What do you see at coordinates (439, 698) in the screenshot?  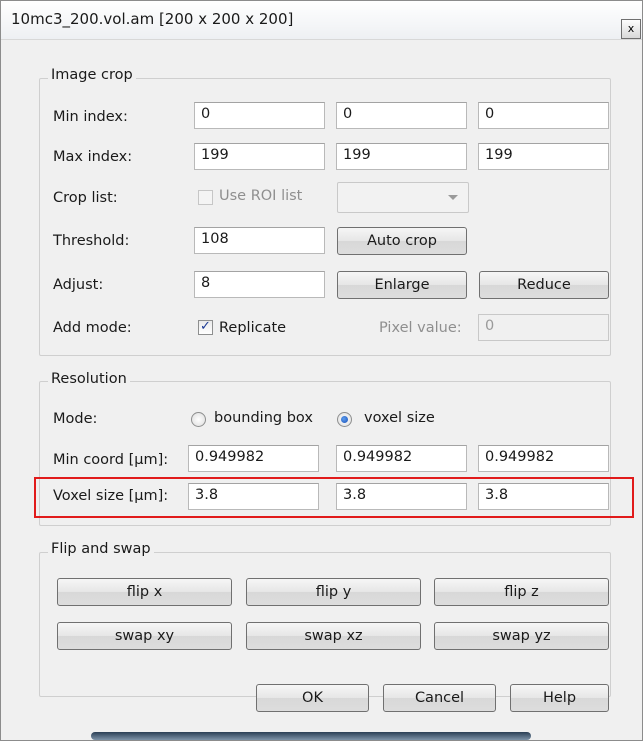 I see `cancel-button: Cancel` at bounding box center [439, 698].